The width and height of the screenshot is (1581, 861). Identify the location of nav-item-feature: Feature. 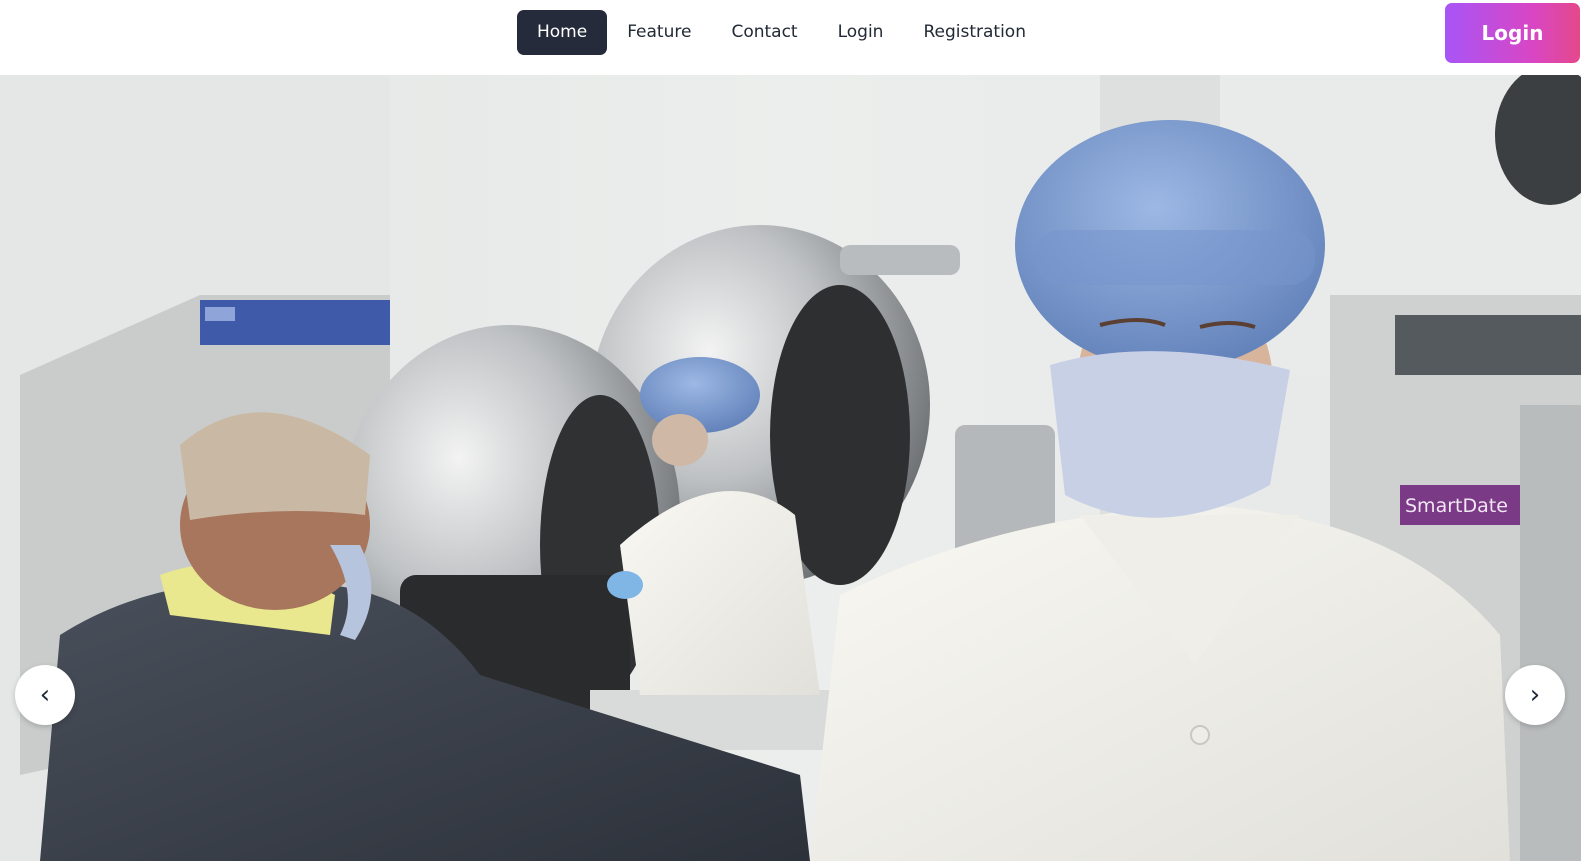
(659, 32).